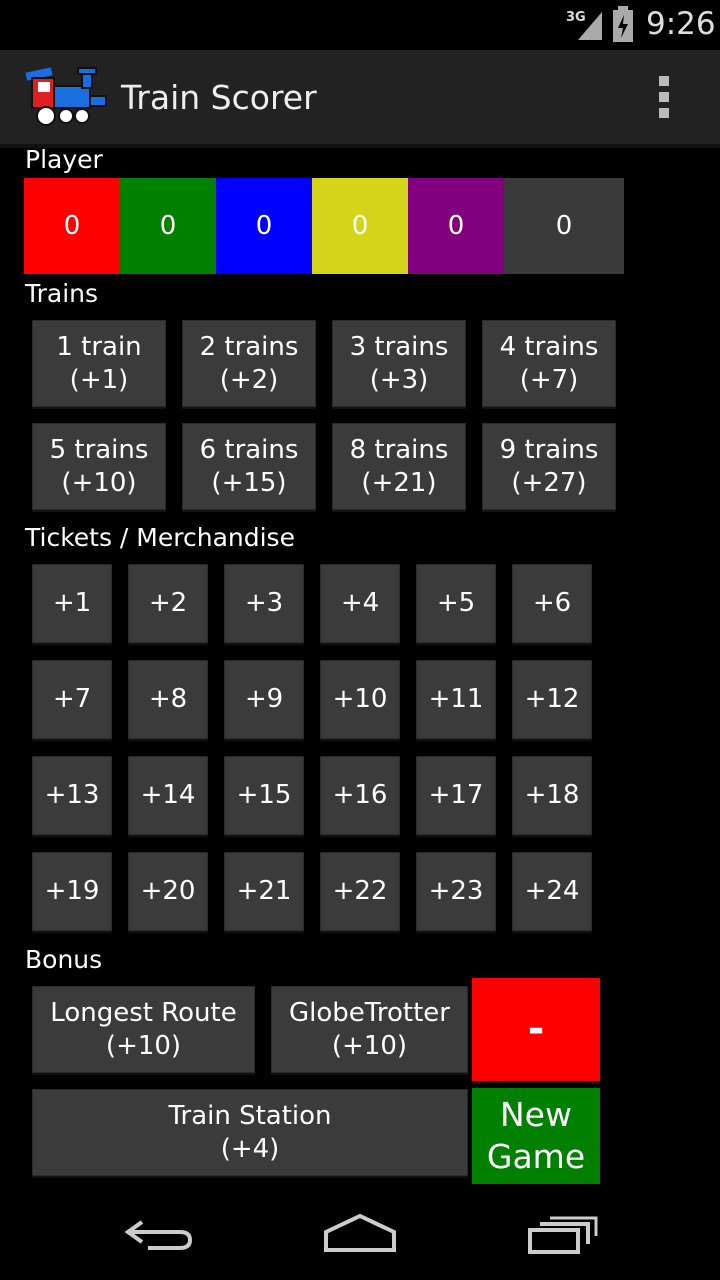  I want to click on train-button-3: 4 trains (+7), so click(549, 363).